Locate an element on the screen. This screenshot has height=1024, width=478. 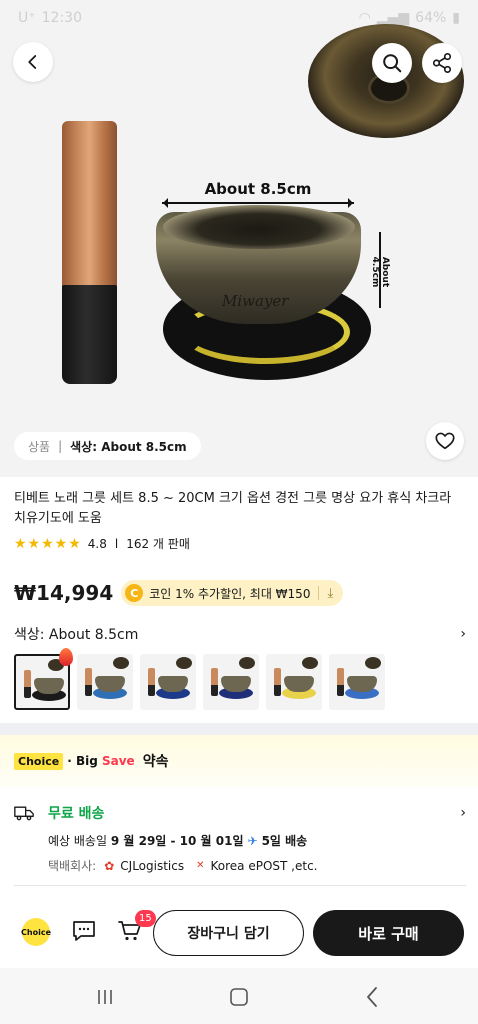
delivery-date-range: 9 월 29일 - 10 월 01일 is located at coordinates (177, 841).